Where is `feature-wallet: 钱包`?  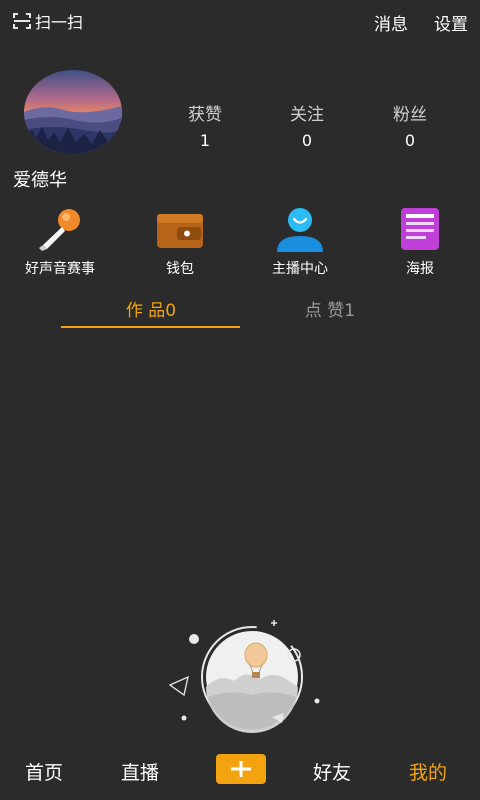
feature-wallet: 钱包 is located at coordinates (180, 242).